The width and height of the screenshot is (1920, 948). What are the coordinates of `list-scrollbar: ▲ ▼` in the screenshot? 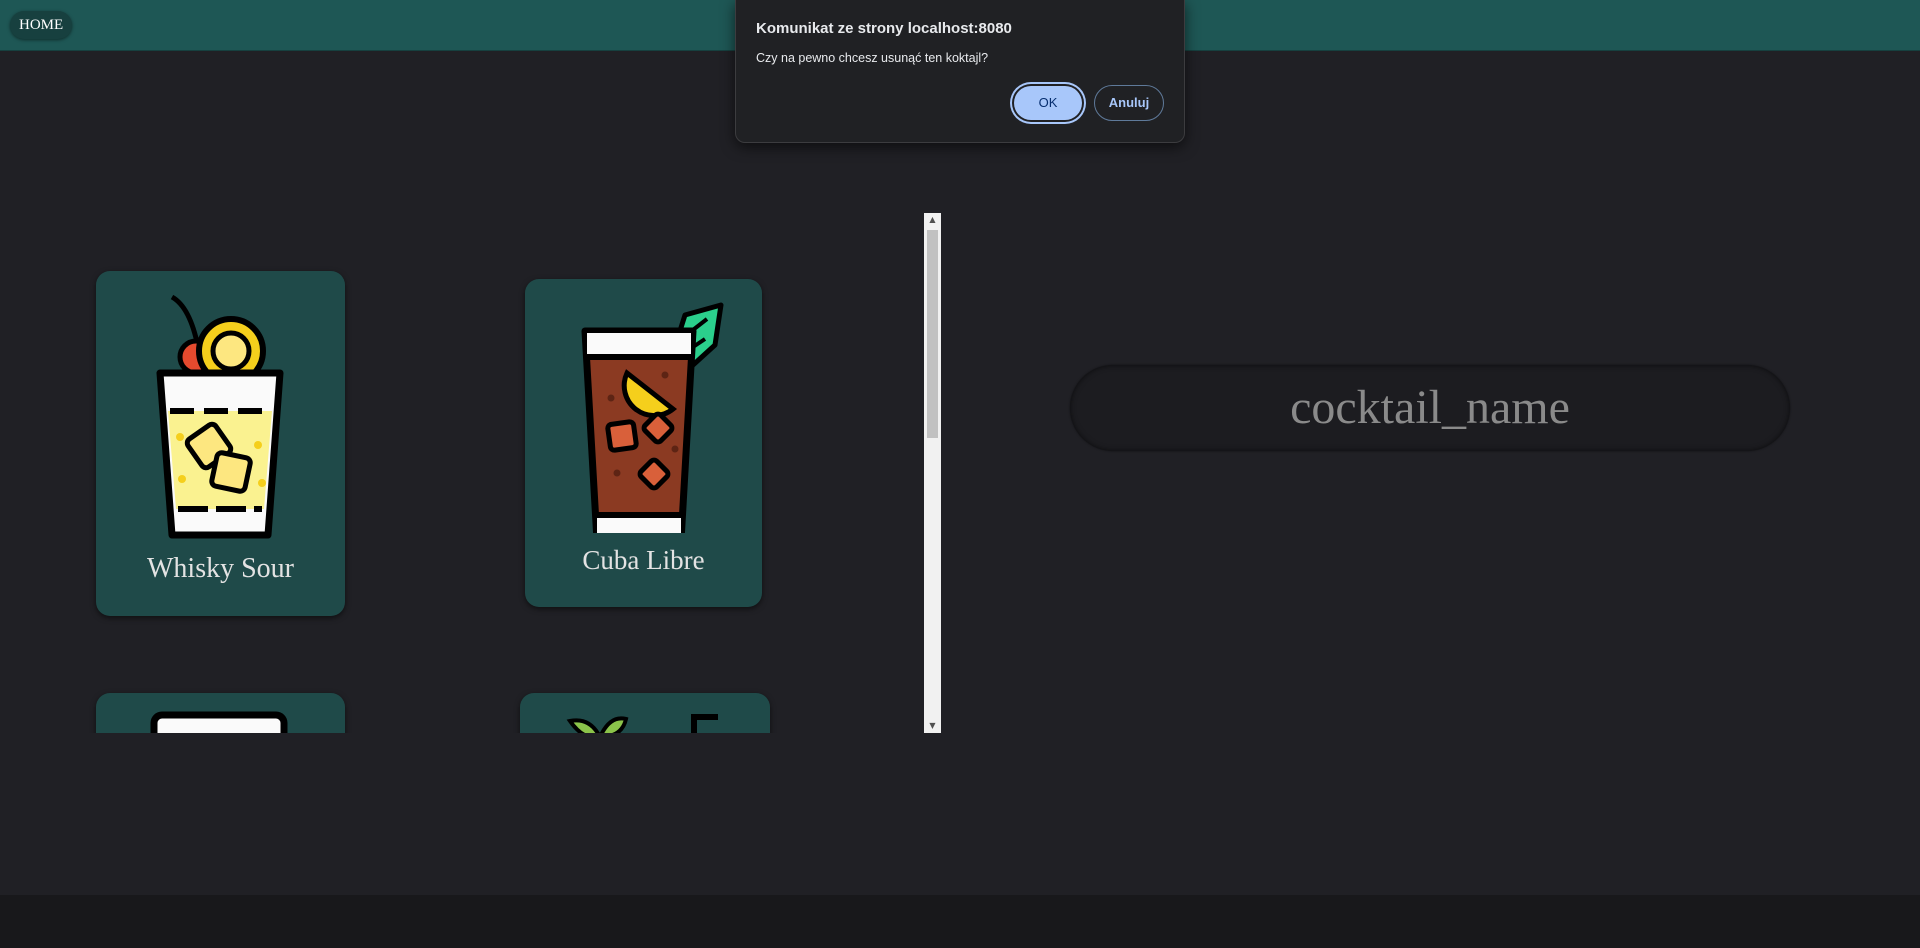 It's located at (932, 473).